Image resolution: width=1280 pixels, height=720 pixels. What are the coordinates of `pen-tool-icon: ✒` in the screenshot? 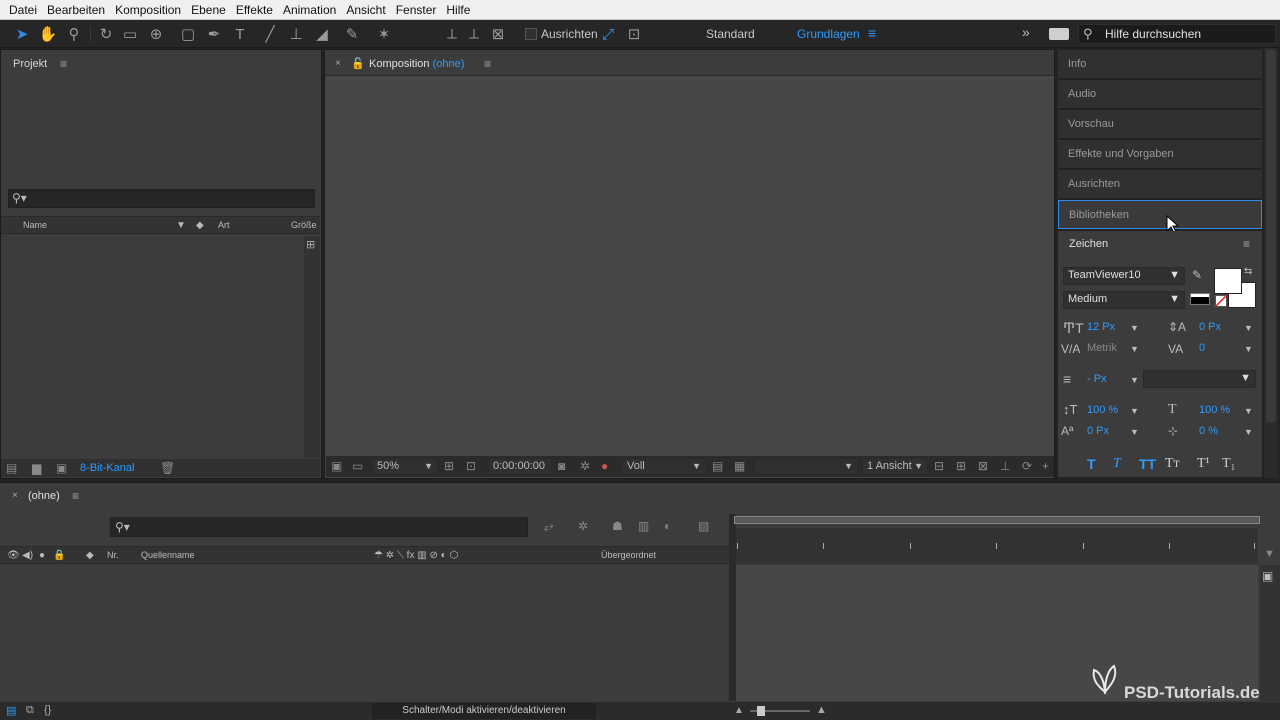 It's located at (214, 34).